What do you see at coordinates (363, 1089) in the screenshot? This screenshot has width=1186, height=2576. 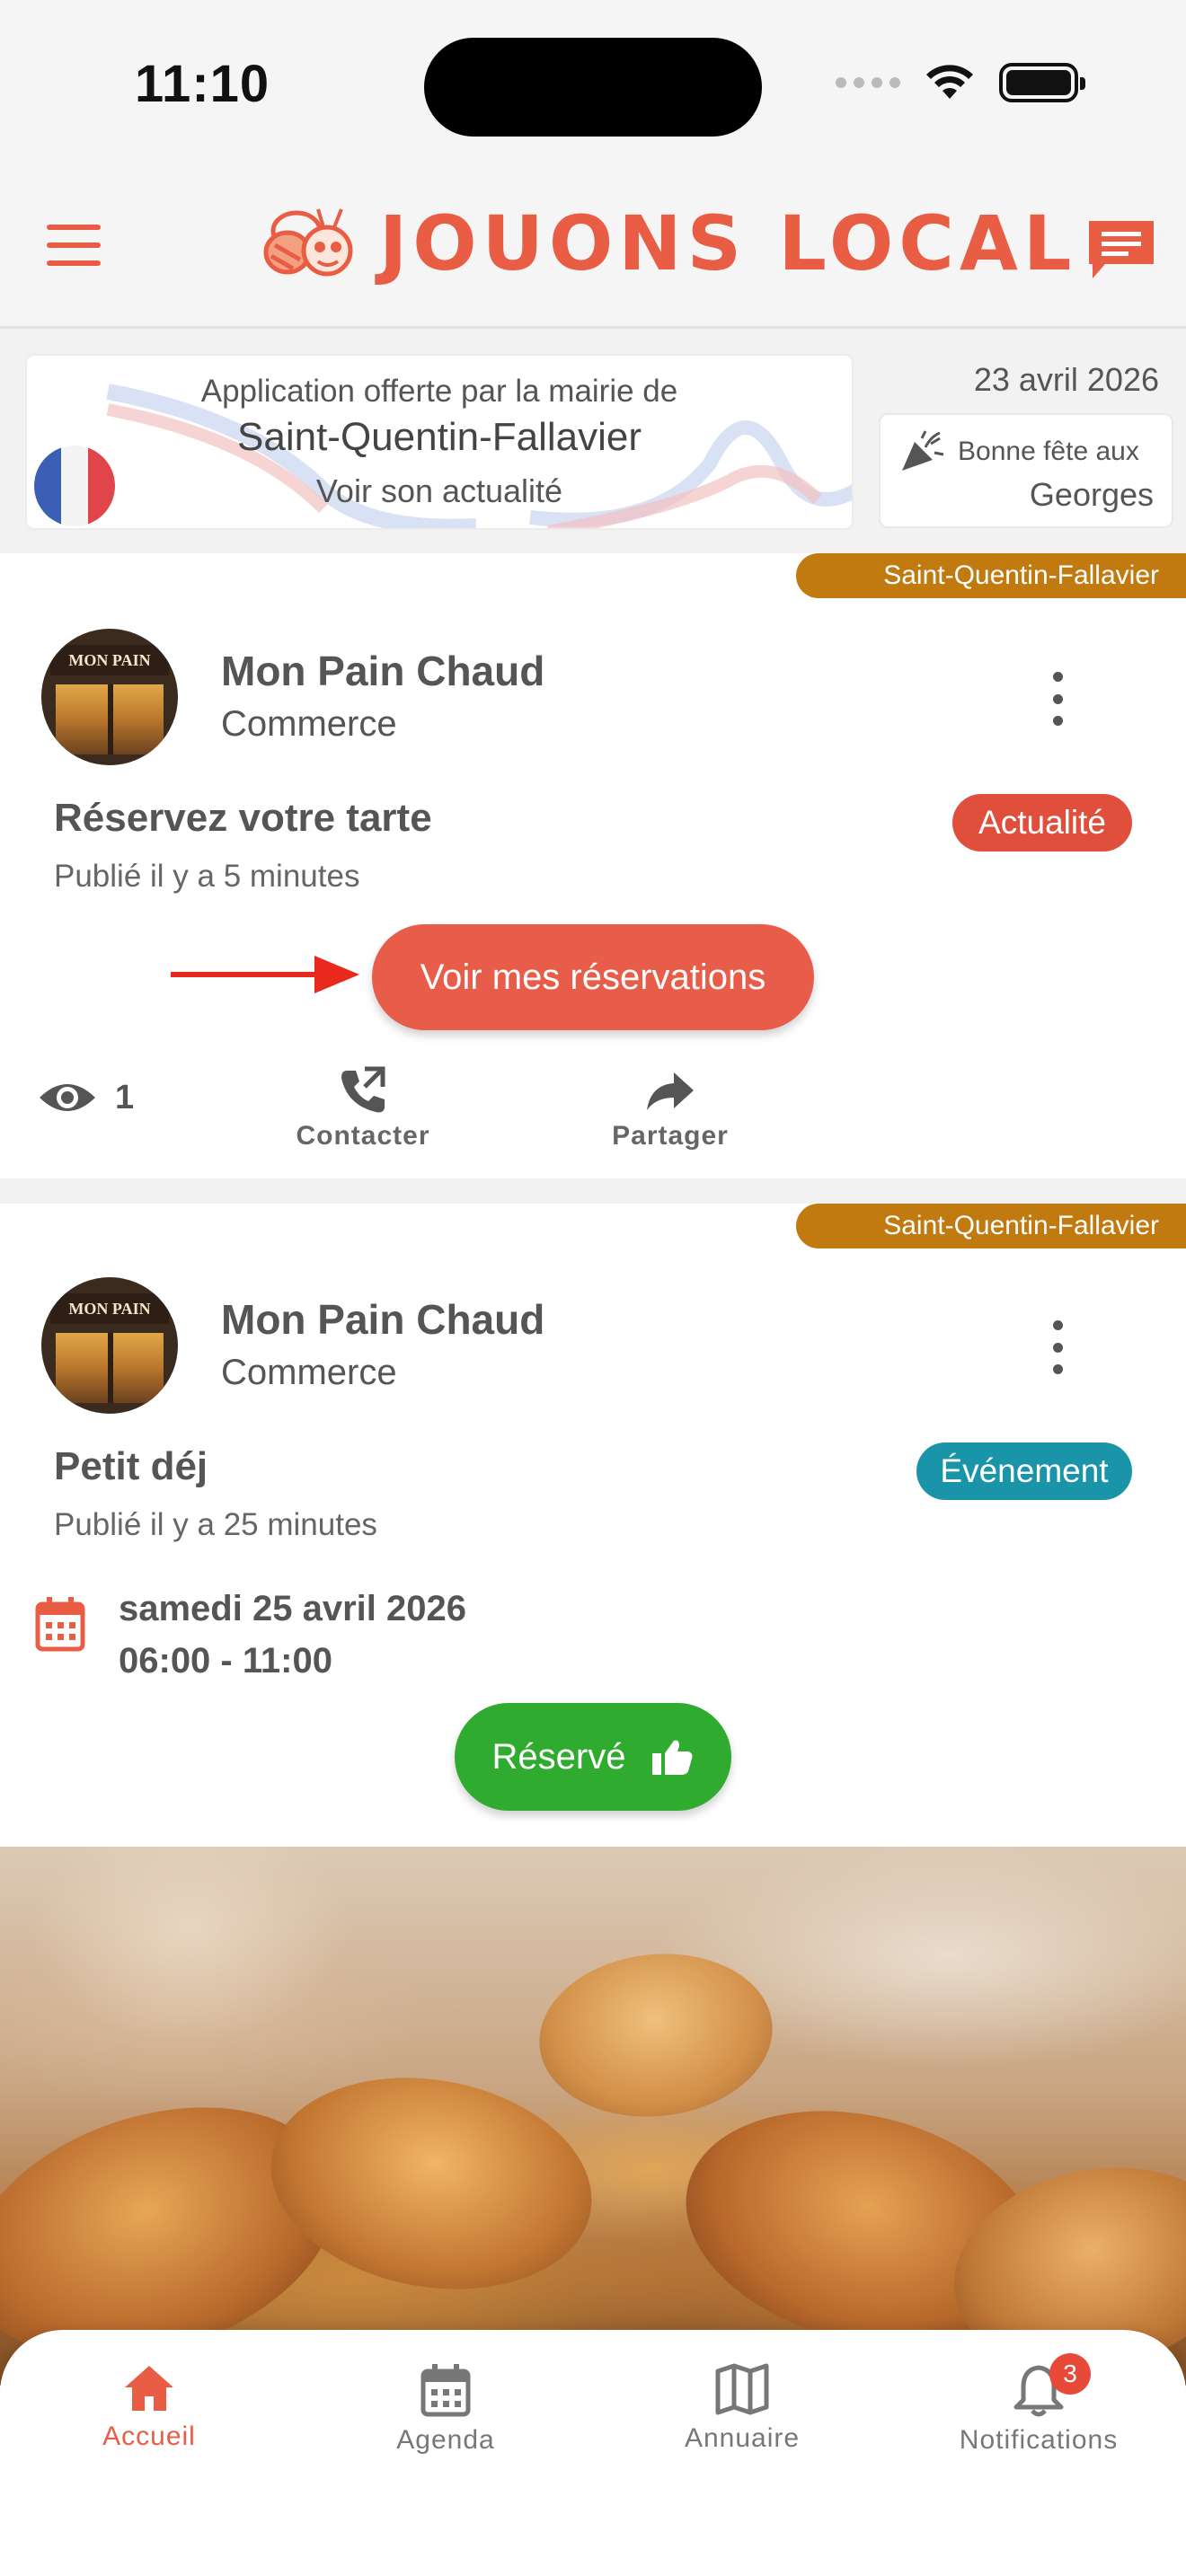 I see `phone-icon` at bounding box center [363, 1089].